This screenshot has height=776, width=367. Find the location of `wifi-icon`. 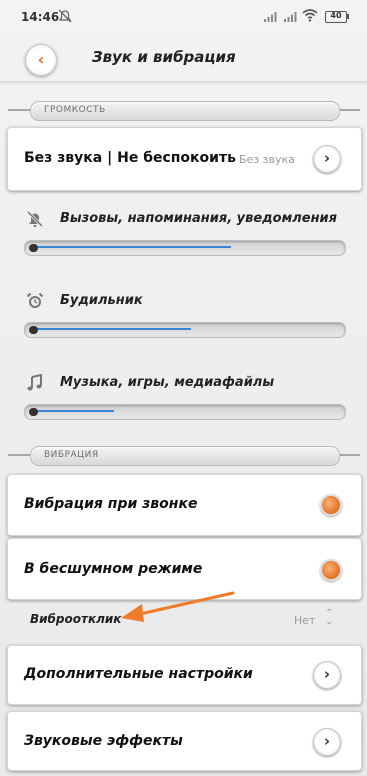

wifi-icon is located at coordinates (310, 15).